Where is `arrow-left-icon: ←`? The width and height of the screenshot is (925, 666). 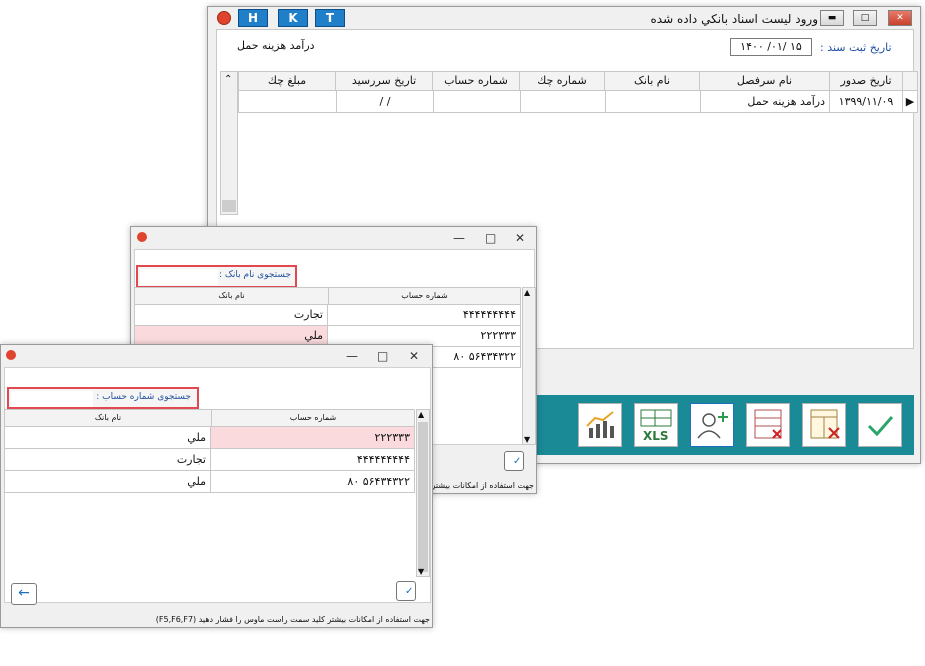 arrow-left-icon: ← is located at coordinates (24, 593).